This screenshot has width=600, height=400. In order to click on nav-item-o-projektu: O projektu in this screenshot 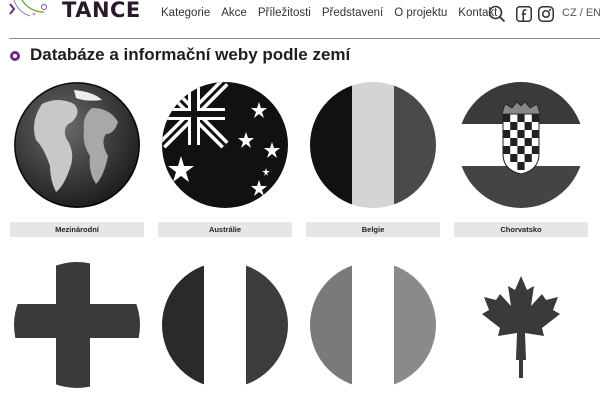, I will do `click(420, 13)`.